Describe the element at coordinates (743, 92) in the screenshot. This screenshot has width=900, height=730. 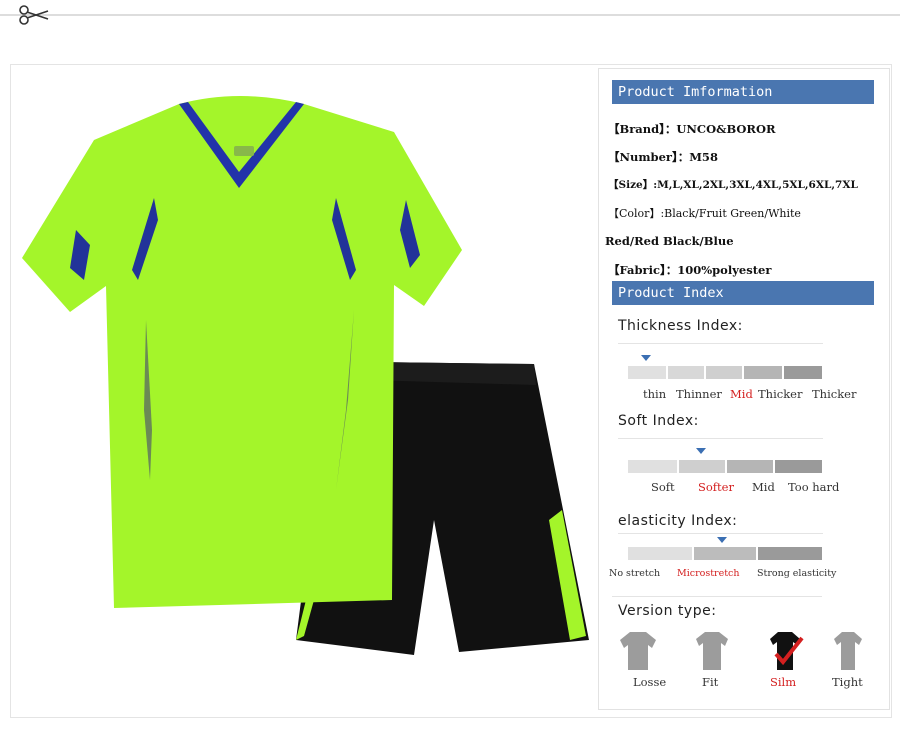
I see `product-information-header: Product Imformation` at that location.